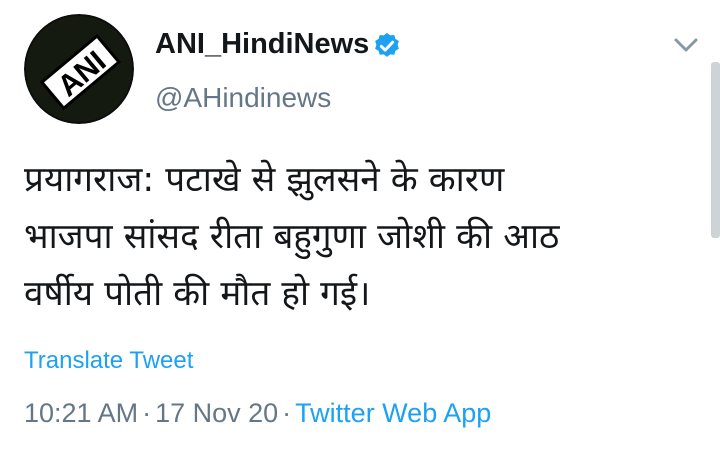 This screenshot has height=454, width=720. Describe the element at coordinates (292, 237) in the screenshot. I see `tweet-text-line: भाजपा सांसद रीता बहुगुणा जोशी की आठ` at that location.